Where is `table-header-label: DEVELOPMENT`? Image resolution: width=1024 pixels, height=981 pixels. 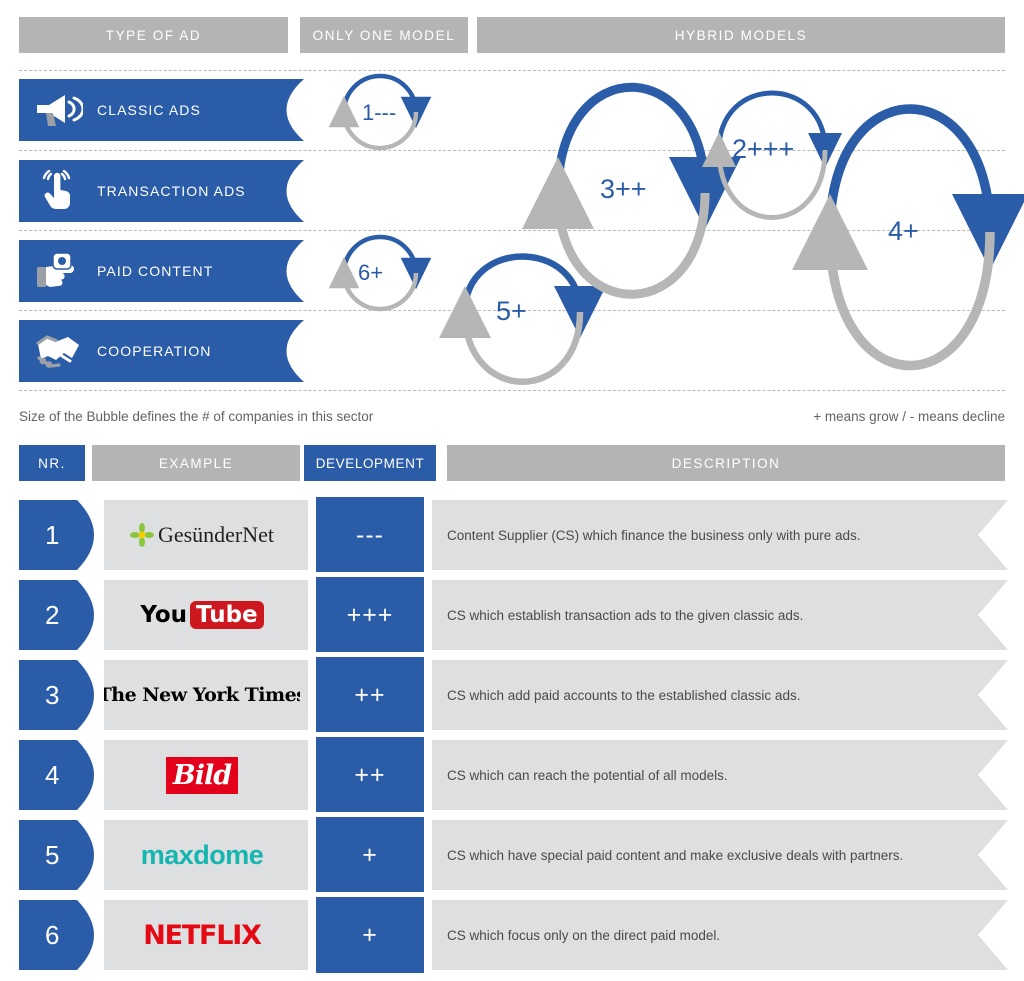
table-header-label: DEVELOPMENT is located at coordinates (370, 463).